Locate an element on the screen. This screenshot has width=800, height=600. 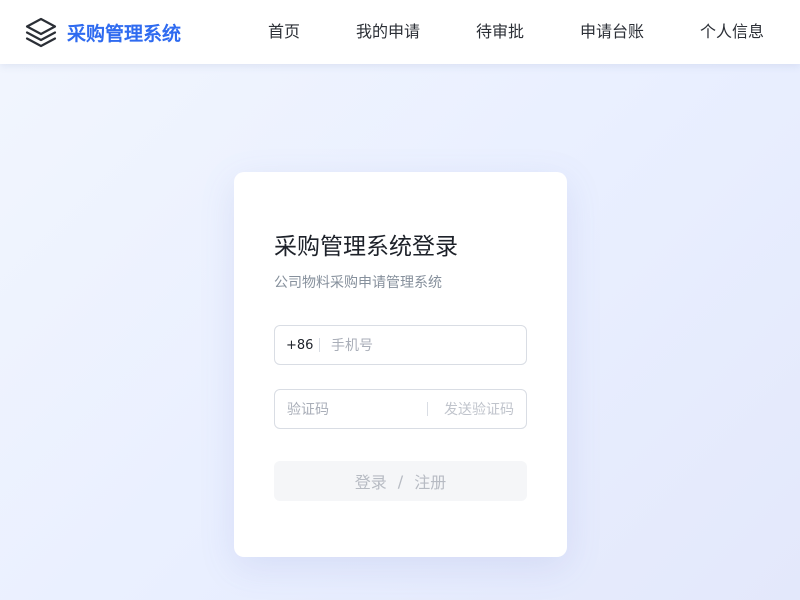
phone-input is located at coordinates (423, 346).